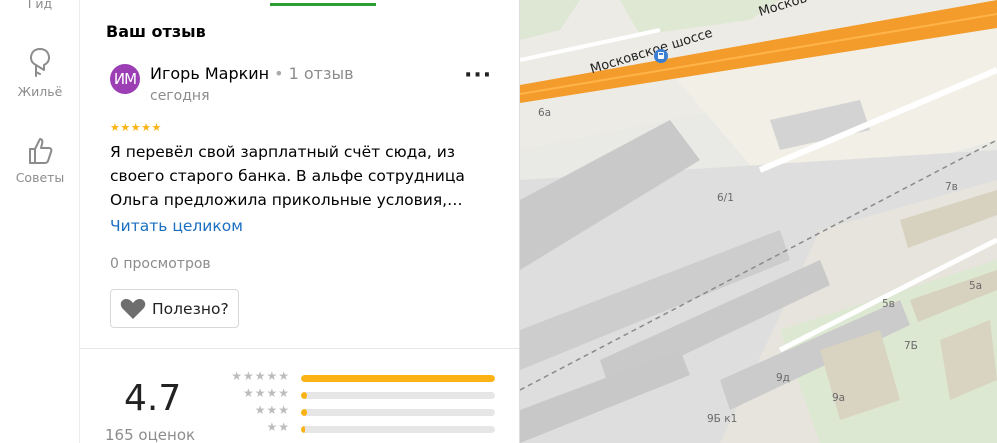 Image resolution: width=997 pixels, height=443 pixels. What do you see at coordinates (136, 127) in the screenshot?
I see `review-stars: ★★★★★` at bounding box center [136, 127].